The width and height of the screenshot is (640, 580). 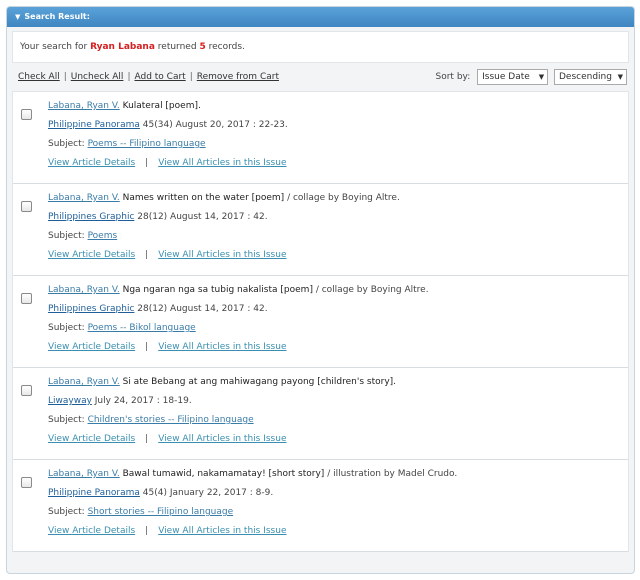 I want to click on article-credit: / illustration by Madel Crudo., so click(x=392, y=474).